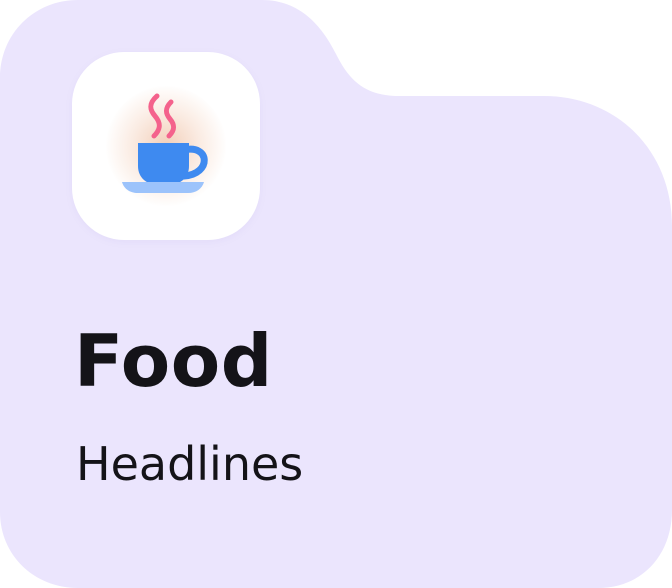  Describe the element at coordinates (165, 143) in the screenshot. I see `coffee-cup-icon` at that location.